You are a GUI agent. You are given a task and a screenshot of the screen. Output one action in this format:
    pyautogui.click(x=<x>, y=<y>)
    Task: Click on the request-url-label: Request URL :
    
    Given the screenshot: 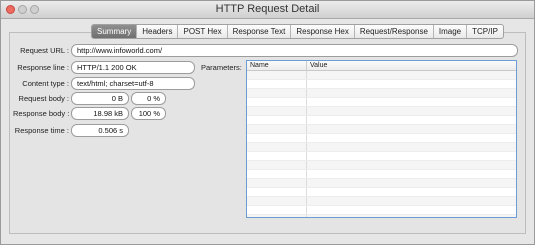 What is the action you would take?
    pyautogui.click(x=44, y=50)
    